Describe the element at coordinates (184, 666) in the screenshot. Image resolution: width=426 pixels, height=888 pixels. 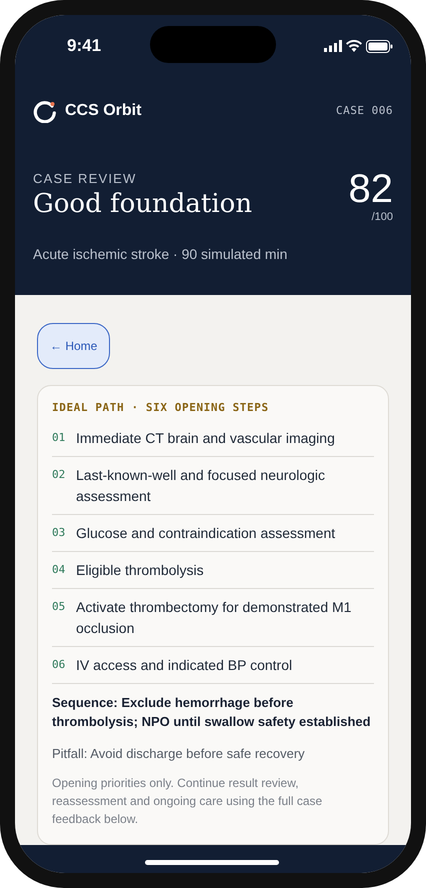
I see `step-text: IV access and indicated BP control` at that location.